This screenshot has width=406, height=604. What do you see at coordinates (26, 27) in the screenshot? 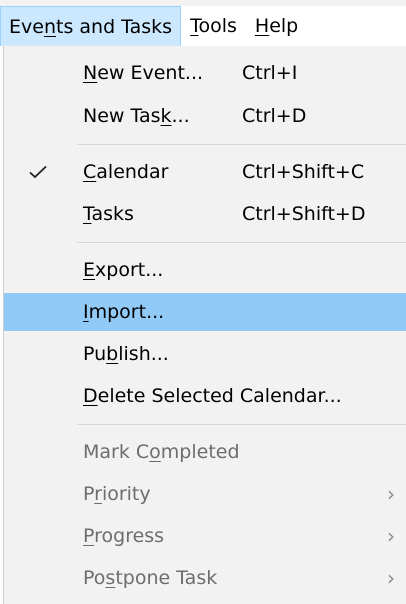
I see `menubar-label-part: Eve` at bounding box center [26, 27].